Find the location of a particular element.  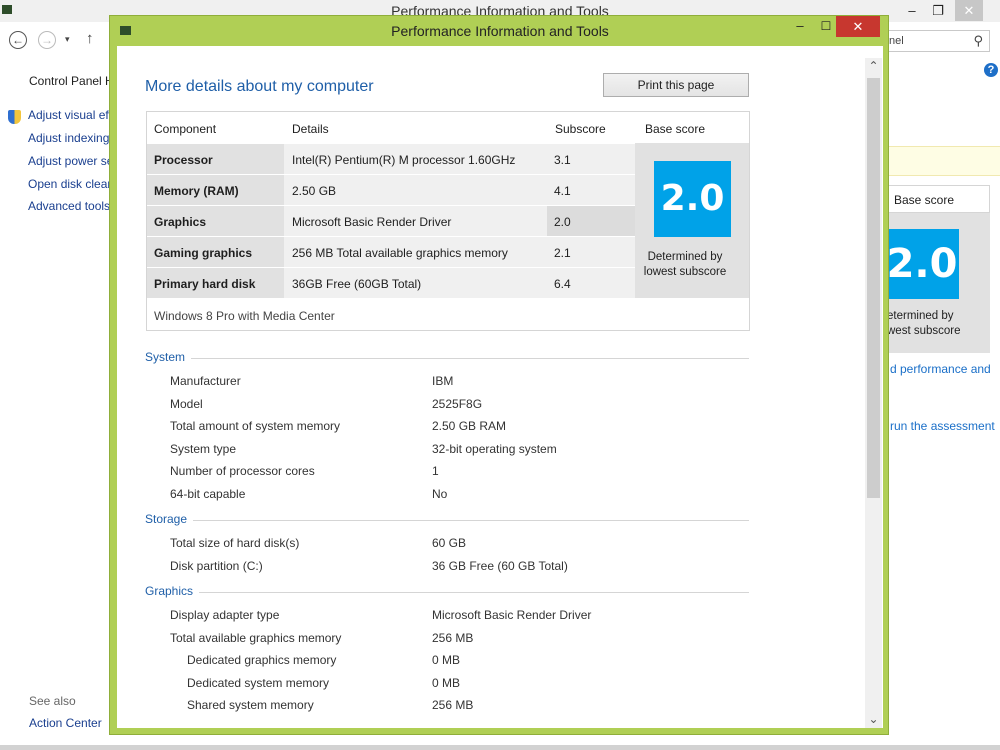

search-input: nel ⚲ is located at coordinates (936, 41).